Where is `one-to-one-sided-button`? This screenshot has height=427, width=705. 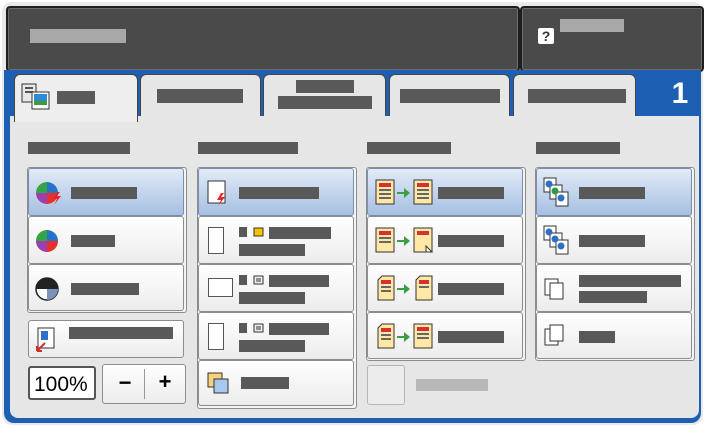 one-to-one-sided-button is located at coordinates (445, 192).